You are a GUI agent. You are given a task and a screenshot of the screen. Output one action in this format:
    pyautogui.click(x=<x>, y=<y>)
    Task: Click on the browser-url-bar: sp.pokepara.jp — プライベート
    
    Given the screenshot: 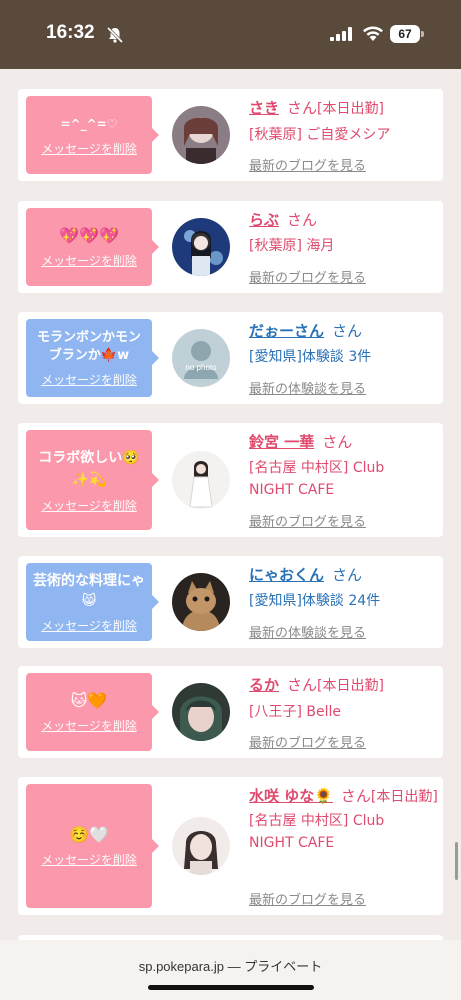 What is the action you would take?
    pyautogui.click(x=230, y=970)
    